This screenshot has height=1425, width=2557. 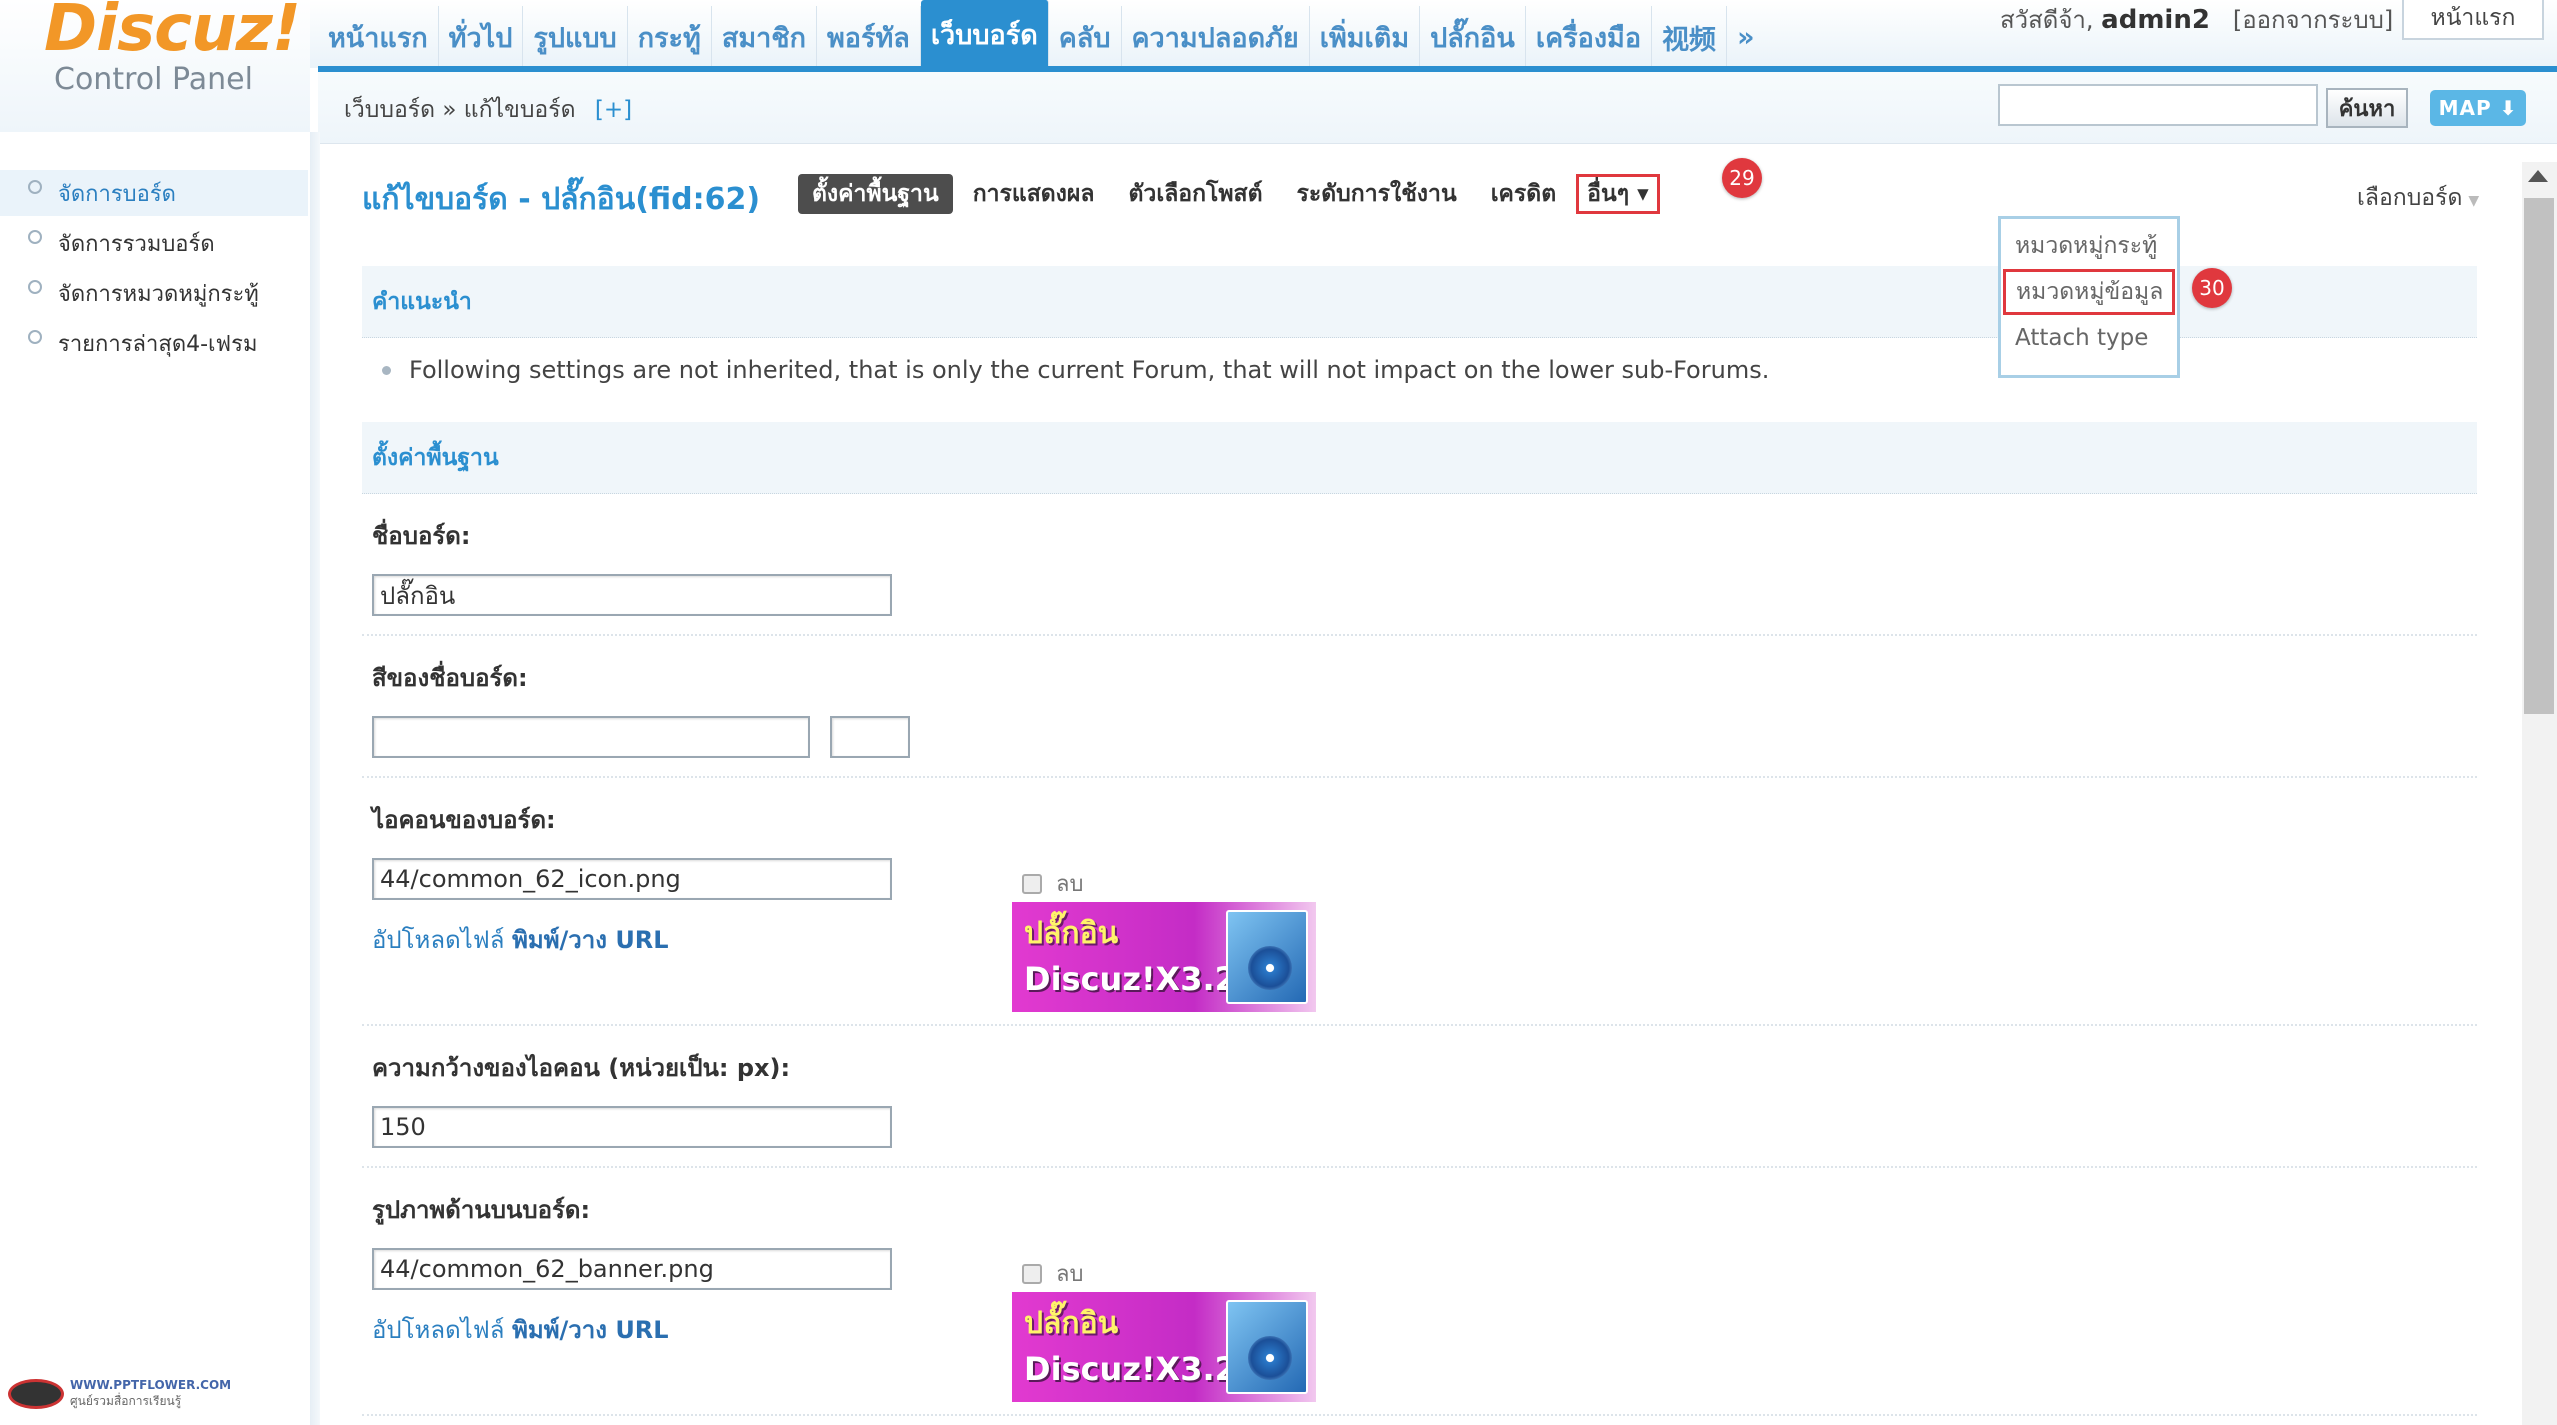 What do you see at coordinates (1216, 37) in the screenshot?
I see `nav-security: ความปลอดภัย` at bounding box center [1216, 37].